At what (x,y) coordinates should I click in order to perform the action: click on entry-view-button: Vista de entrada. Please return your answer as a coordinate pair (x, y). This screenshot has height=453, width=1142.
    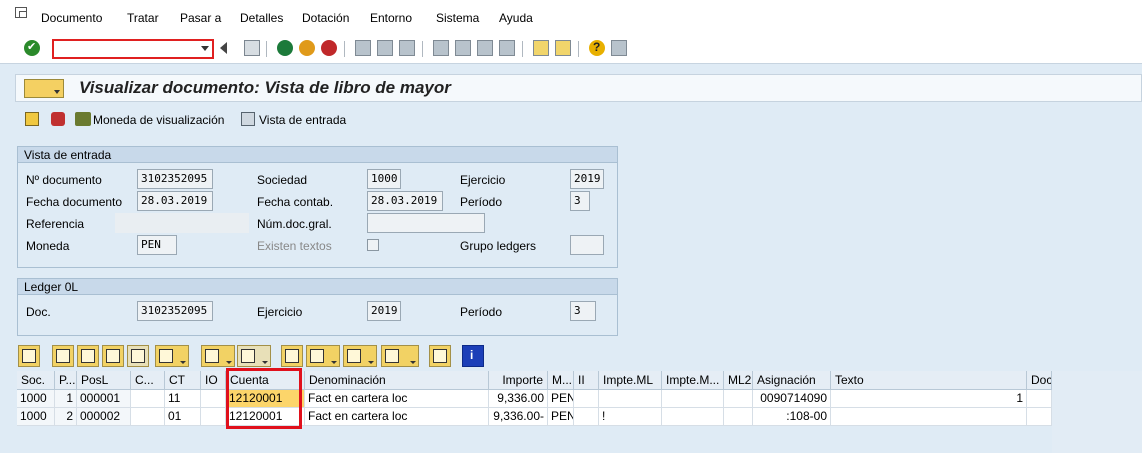
    Looking at the image, I should click on (302, 120).